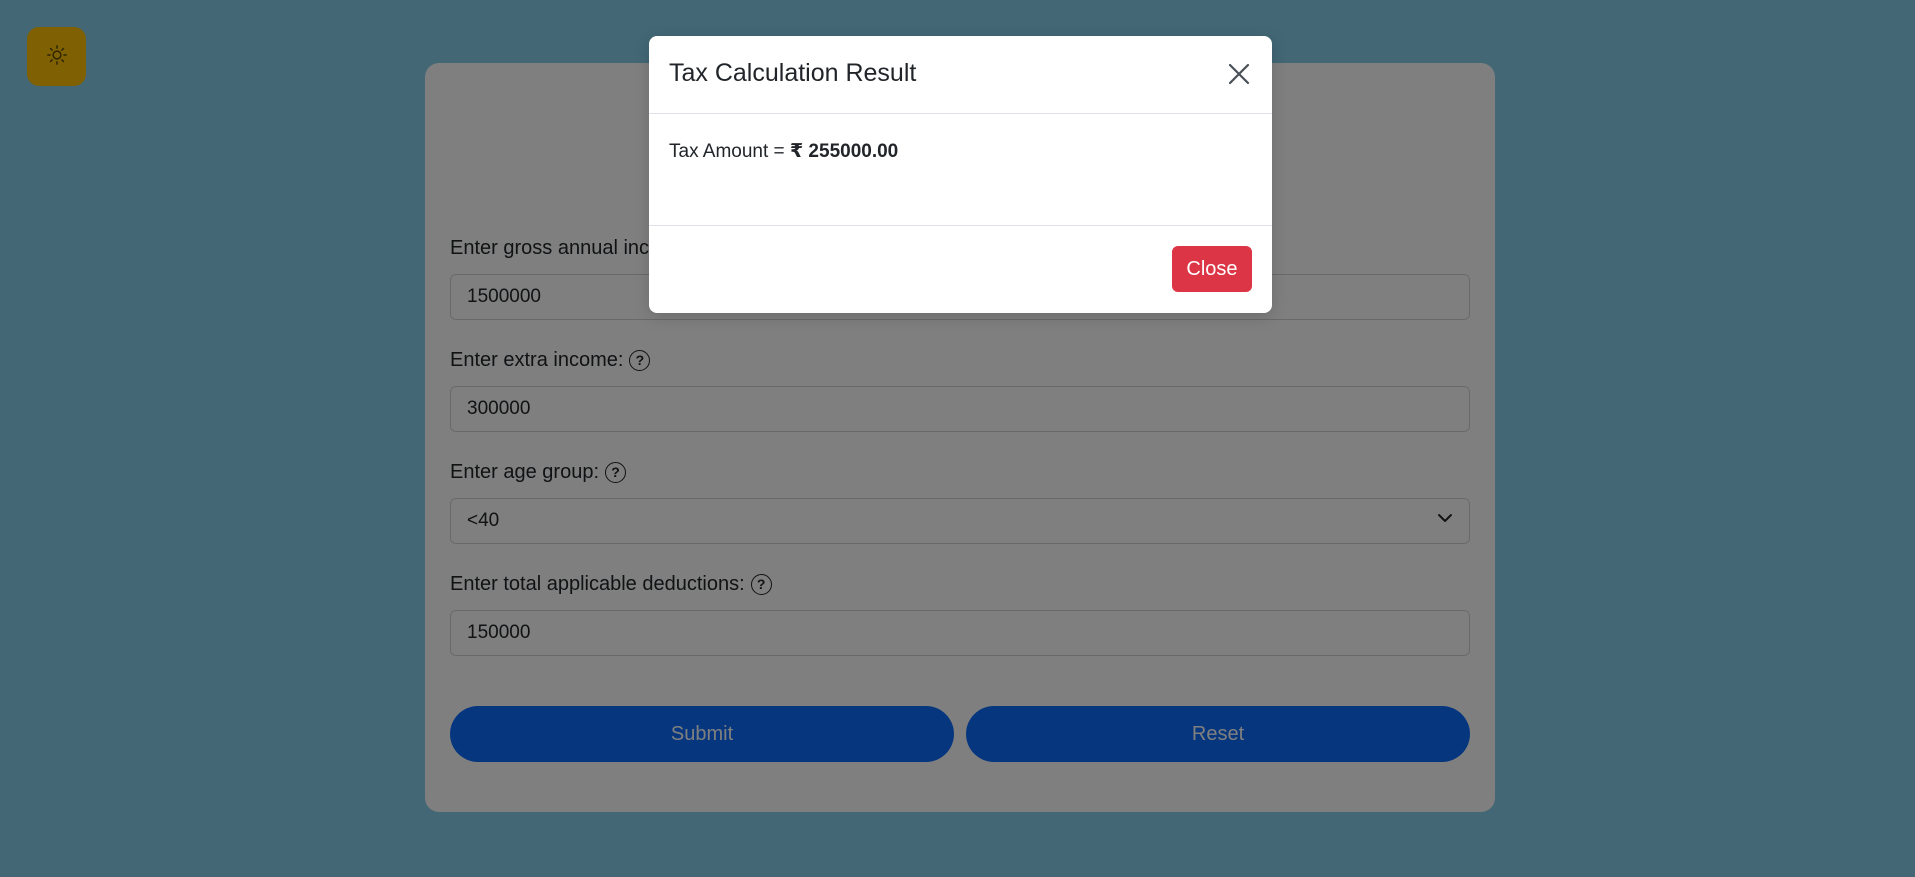  Describe the element at coordinates (1212, 269) in the screenshot. I see `close-button: Close` at that location.